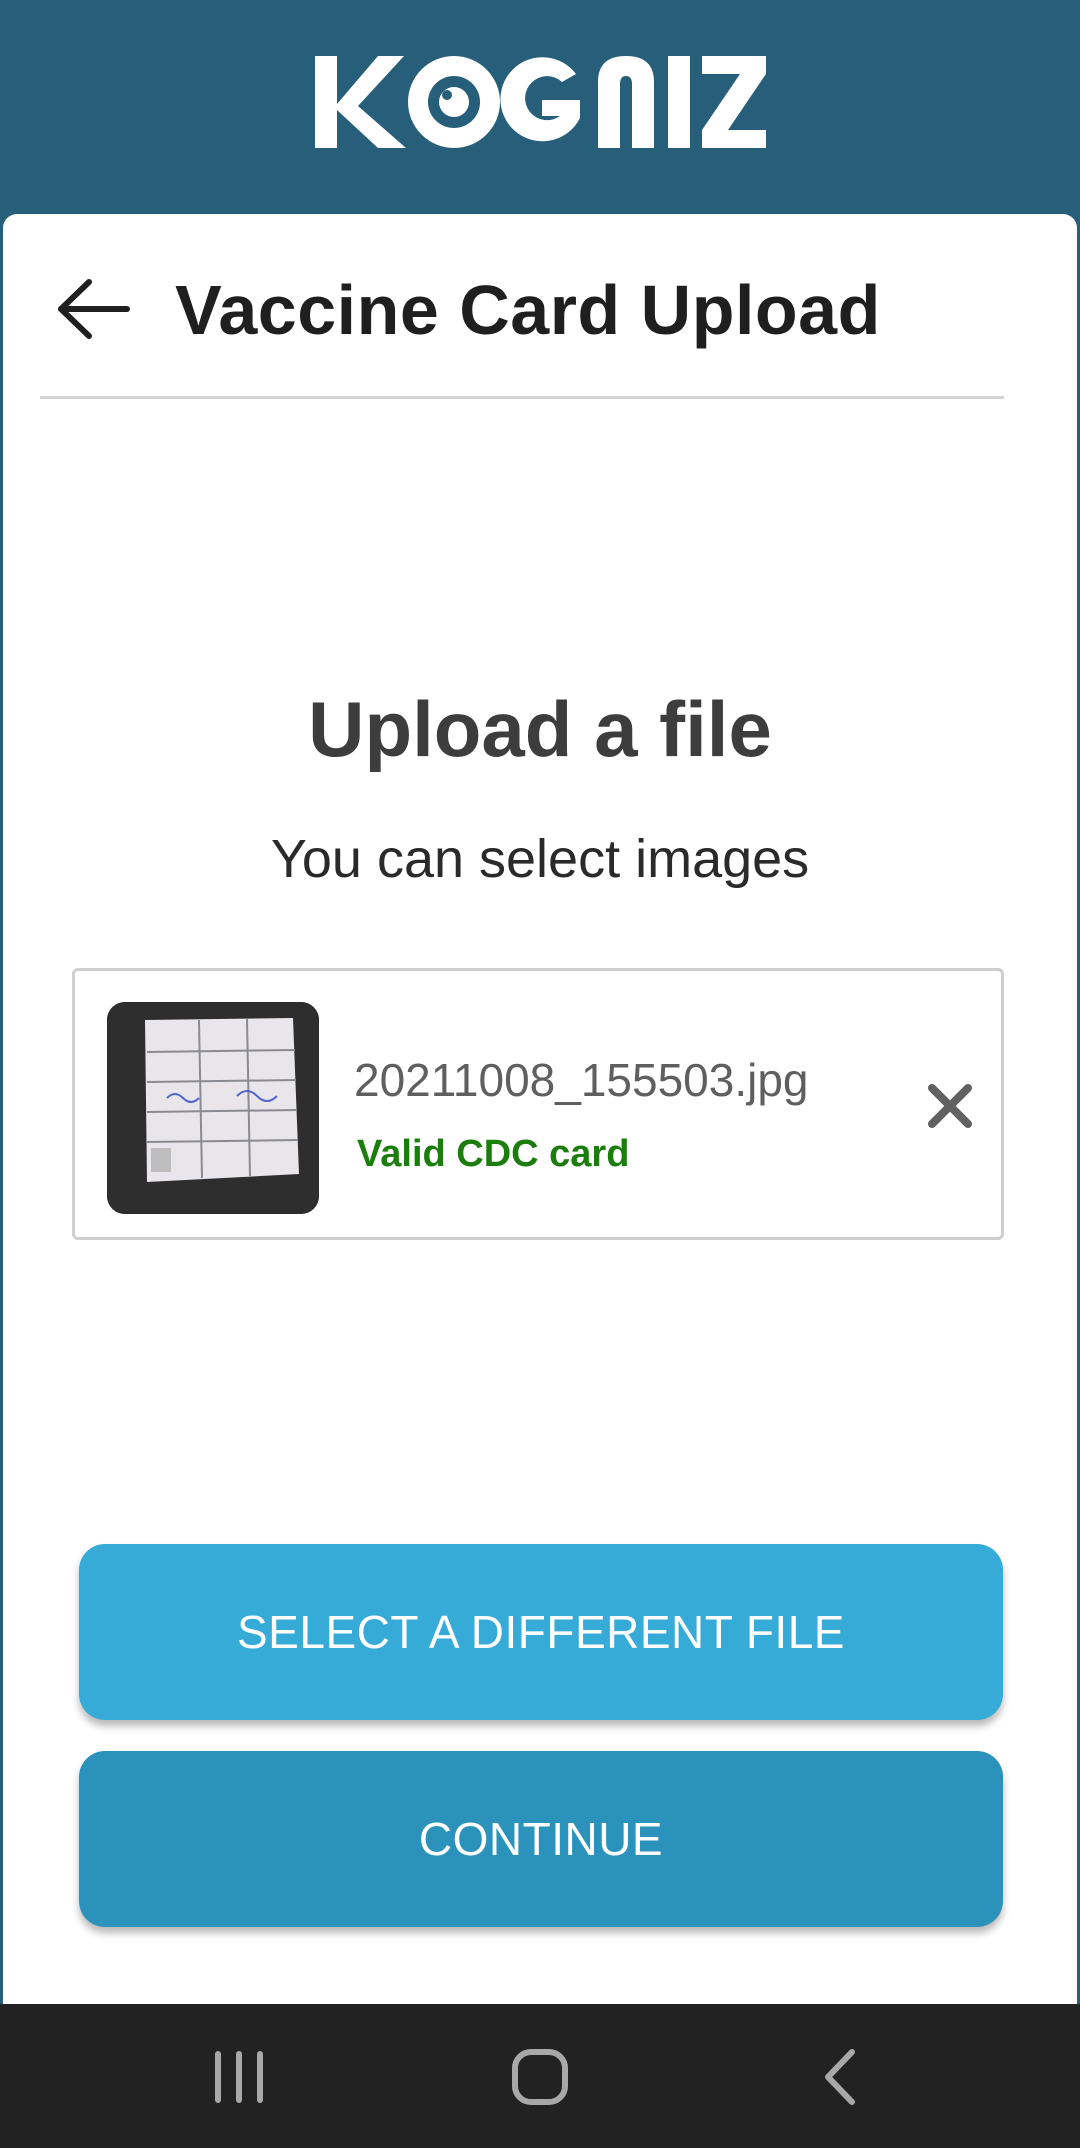 The width and height of the screenshot is (1080, 2148). I want to click on header-divider, so click(522, 397).